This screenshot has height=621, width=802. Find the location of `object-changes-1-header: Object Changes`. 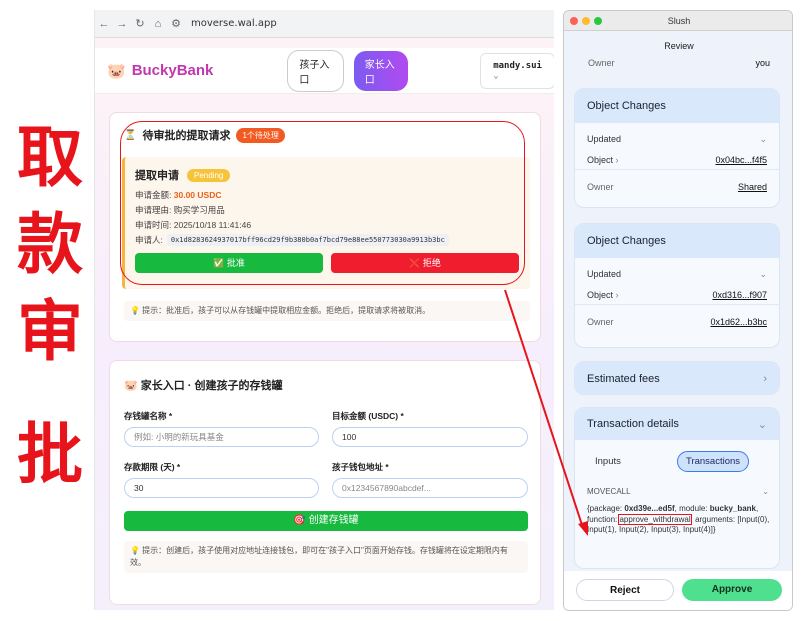

object-changes-1-header: Object Changes is located at coordinates (677, 106).